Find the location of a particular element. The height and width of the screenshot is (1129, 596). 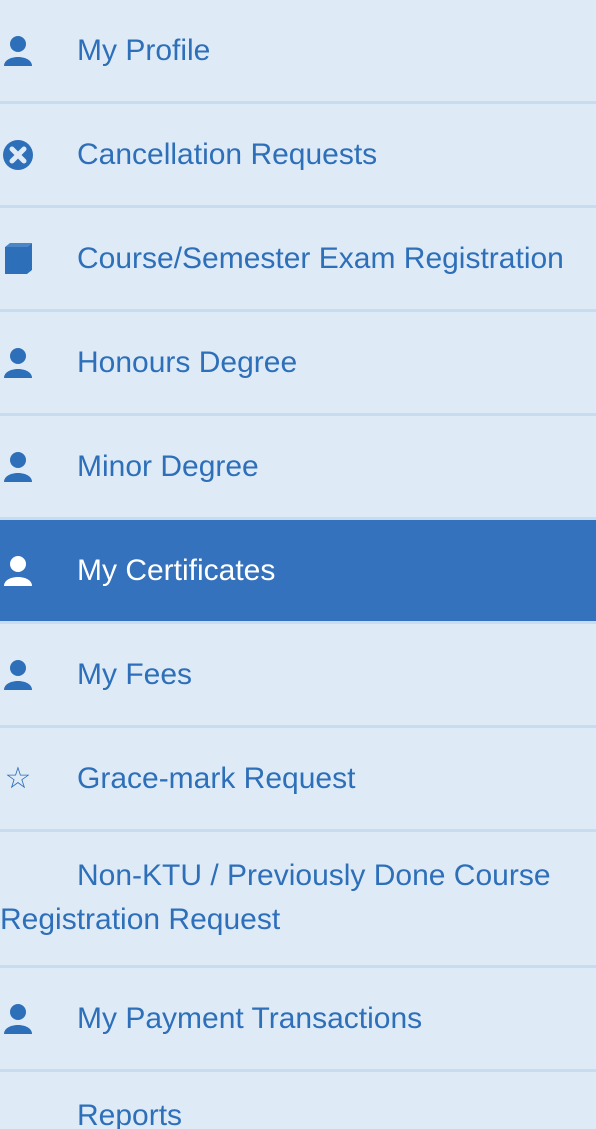

menu-item-cancellation-requests: Cancellation Requests is located at coordinates (298, 156).